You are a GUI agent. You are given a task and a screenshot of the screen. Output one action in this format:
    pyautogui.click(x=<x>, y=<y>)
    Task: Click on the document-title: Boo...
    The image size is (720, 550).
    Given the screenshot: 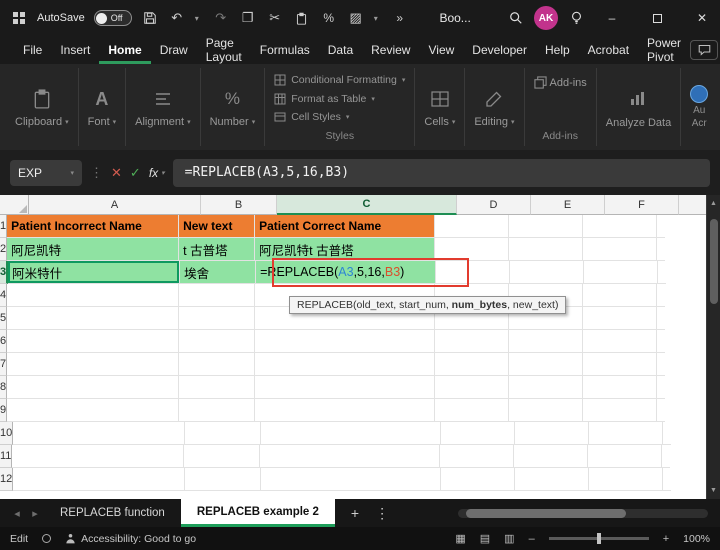 What is the action you would take?
    pyautogui.click(x=454, y=18)
    